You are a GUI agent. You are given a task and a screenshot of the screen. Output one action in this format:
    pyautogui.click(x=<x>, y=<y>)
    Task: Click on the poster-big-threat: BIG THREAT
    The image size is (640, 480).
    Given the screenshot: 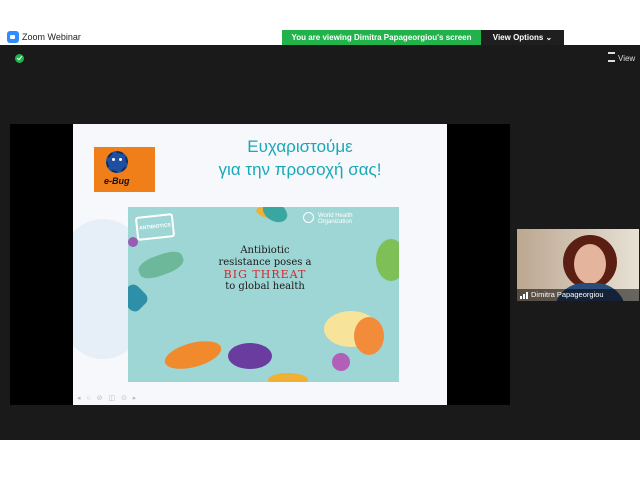 What is the action you would take?
    pyautogui.click(x=265, y=274)
    